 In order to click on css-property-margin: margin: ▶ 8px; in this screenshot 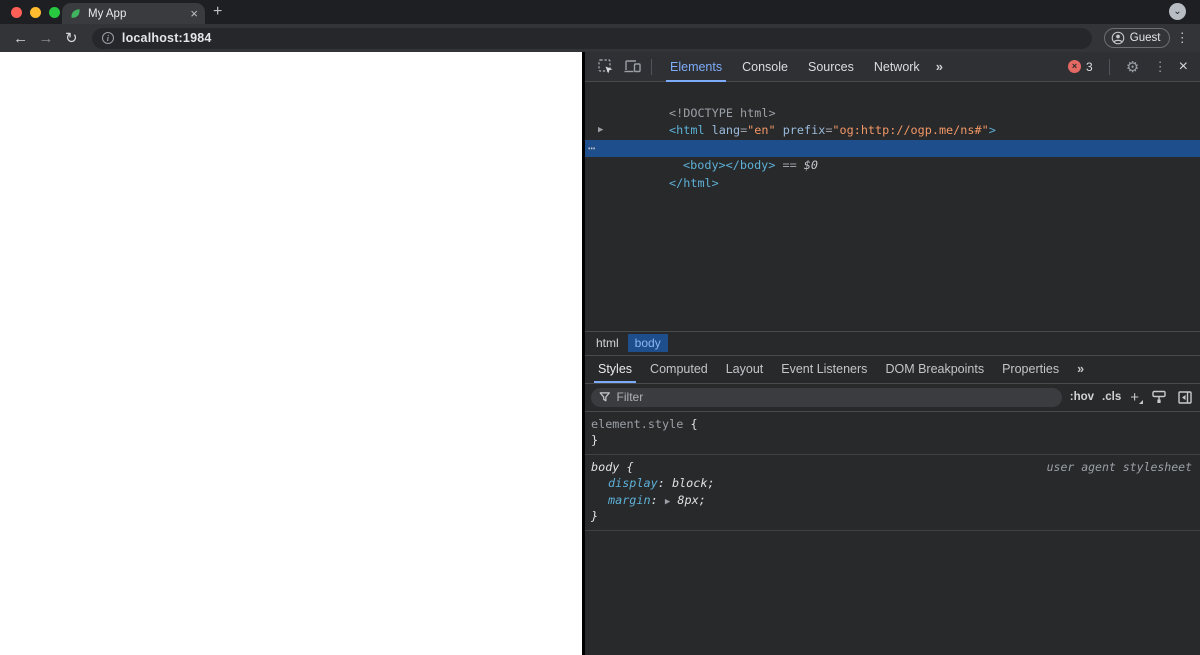, I will do `click(892, 500)`.